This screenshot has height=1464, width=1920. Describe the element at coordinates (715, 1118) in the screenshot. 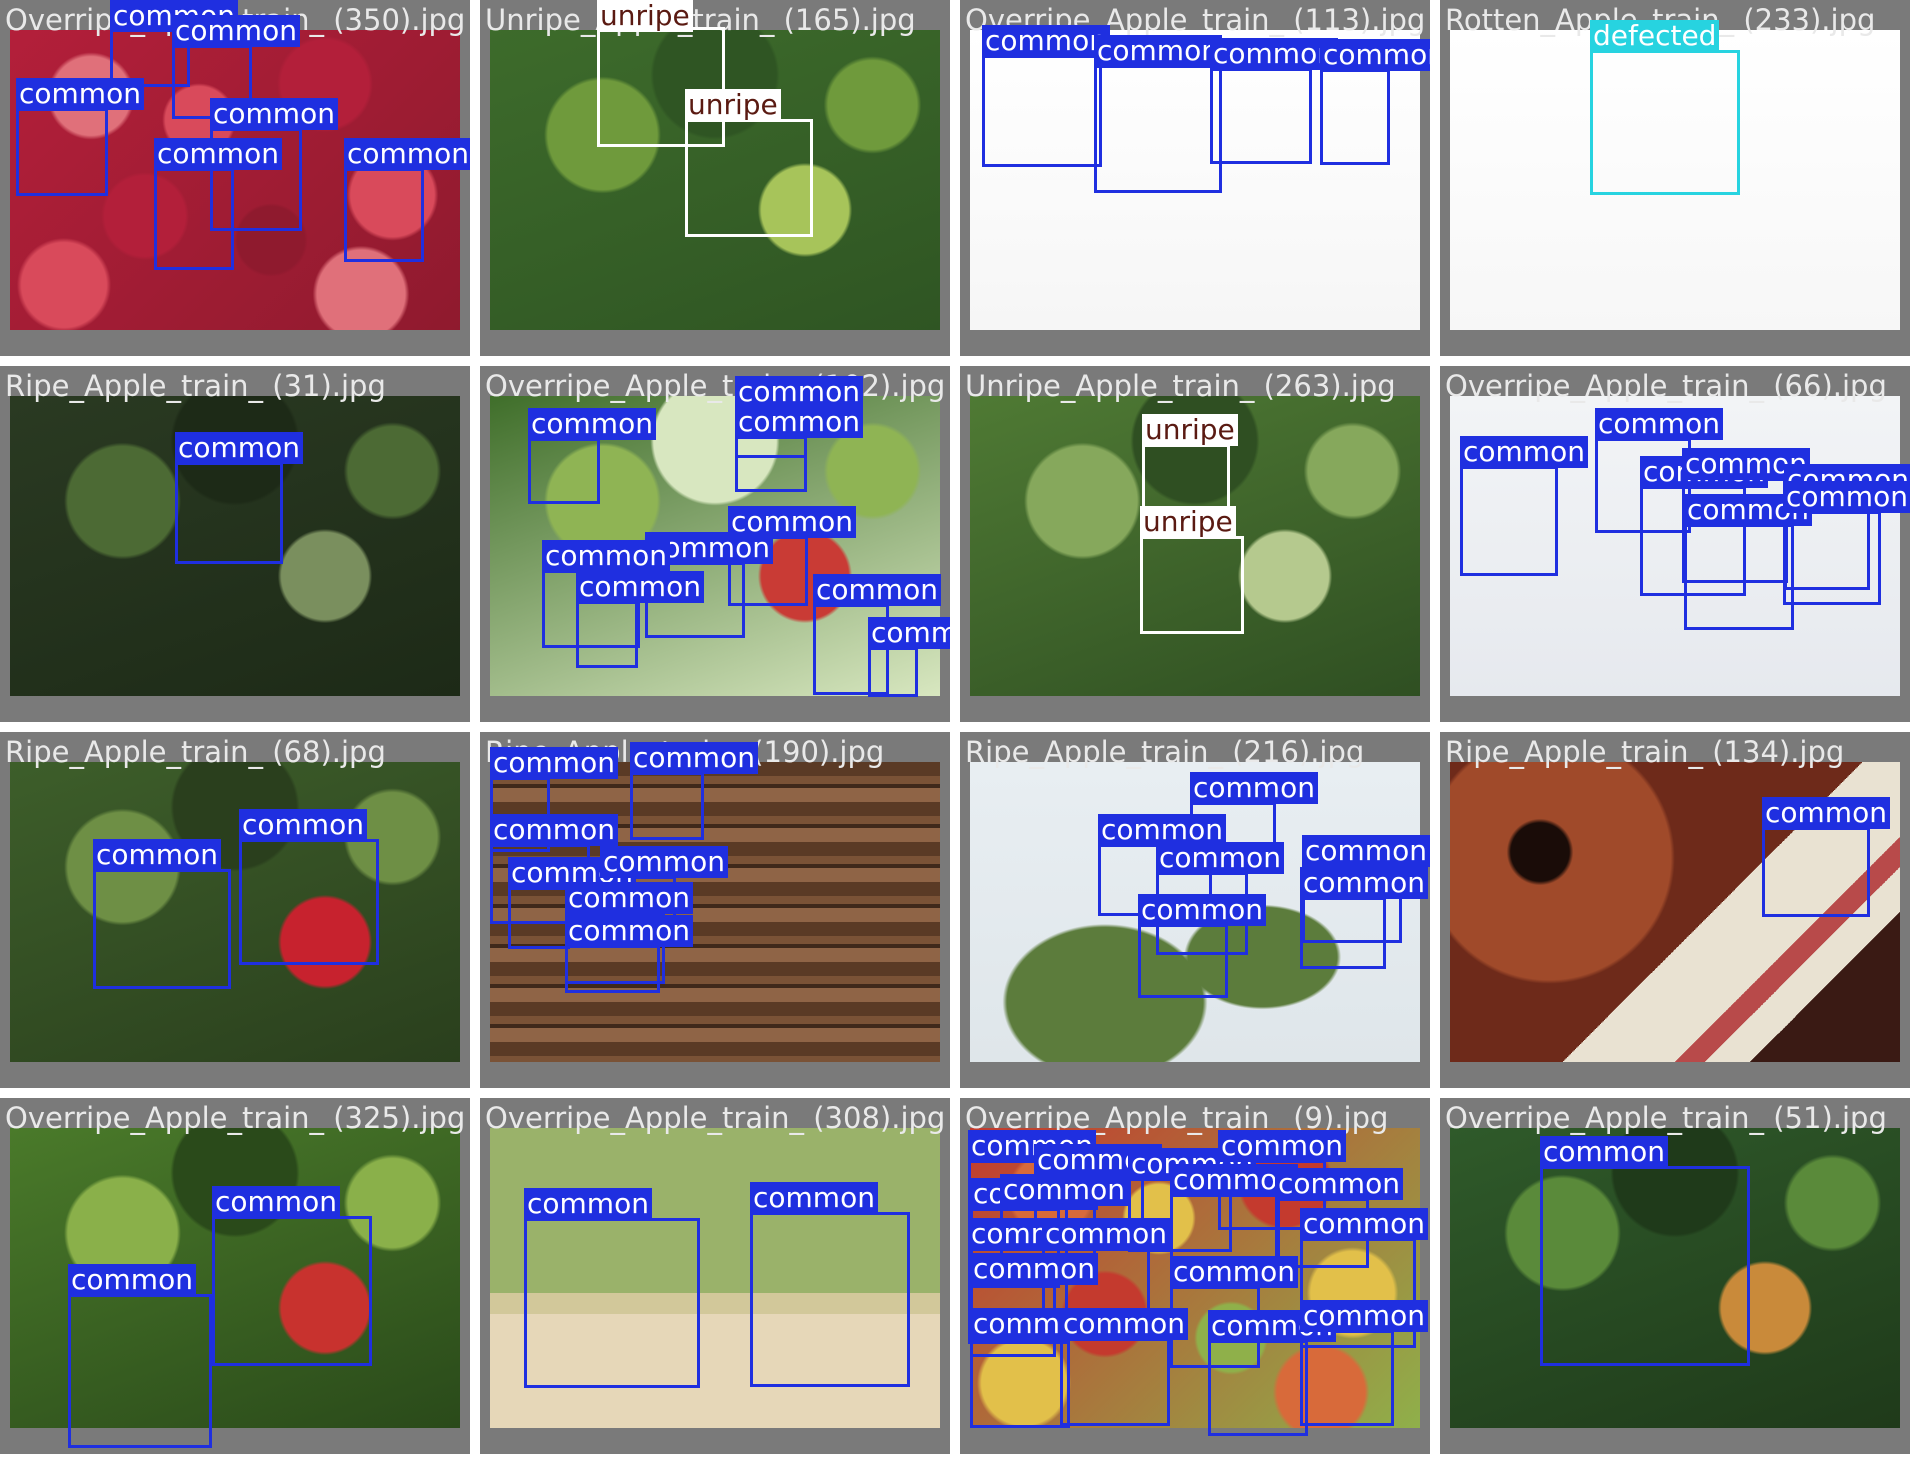

I see `image-filename: Overripe_Apple_train_ (308).jpg` at that location.